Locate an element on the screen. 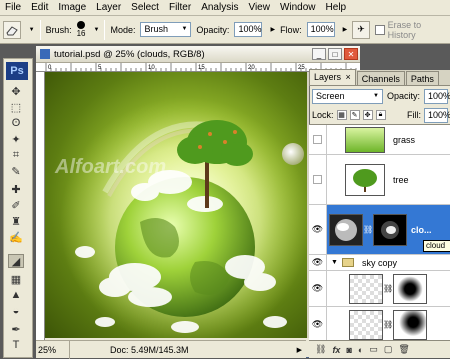 The height and width of the screenshot is (359, 450). fx-icon: fx is located at coordinates (336, 350).